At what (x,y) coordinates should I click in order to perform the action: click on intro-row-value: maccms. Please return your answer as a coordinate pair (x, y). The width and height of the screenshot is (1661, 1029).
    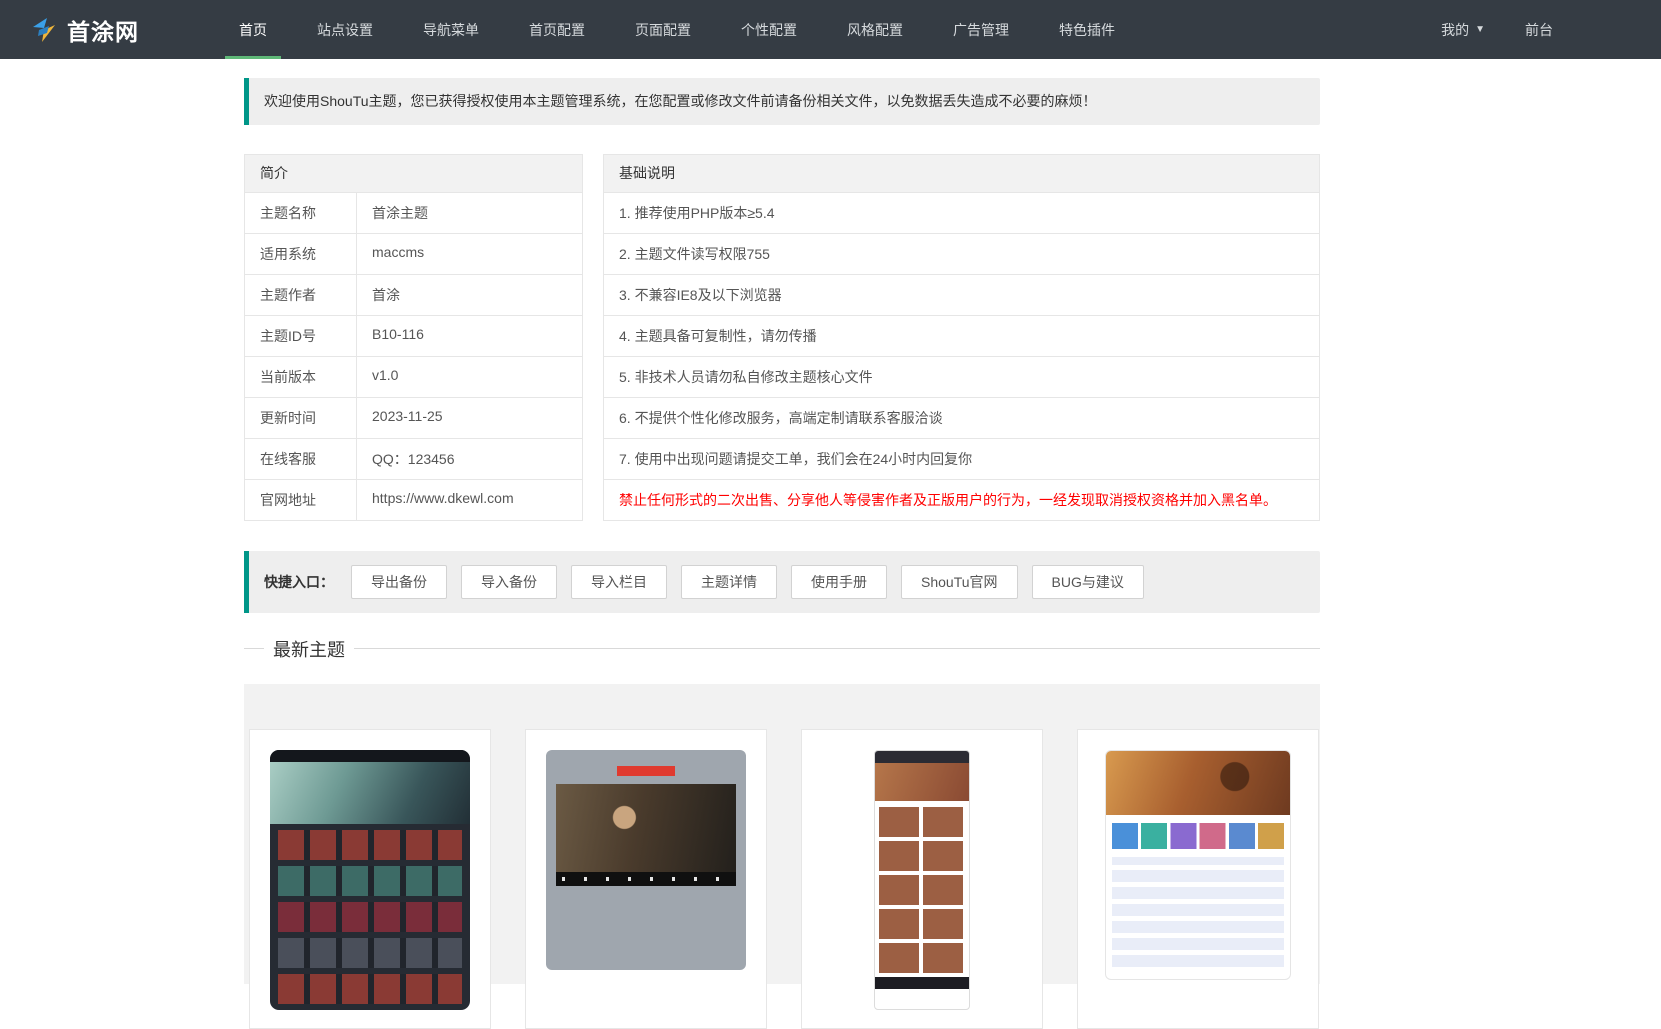
    Looking at the image, I should click on (398, 251).